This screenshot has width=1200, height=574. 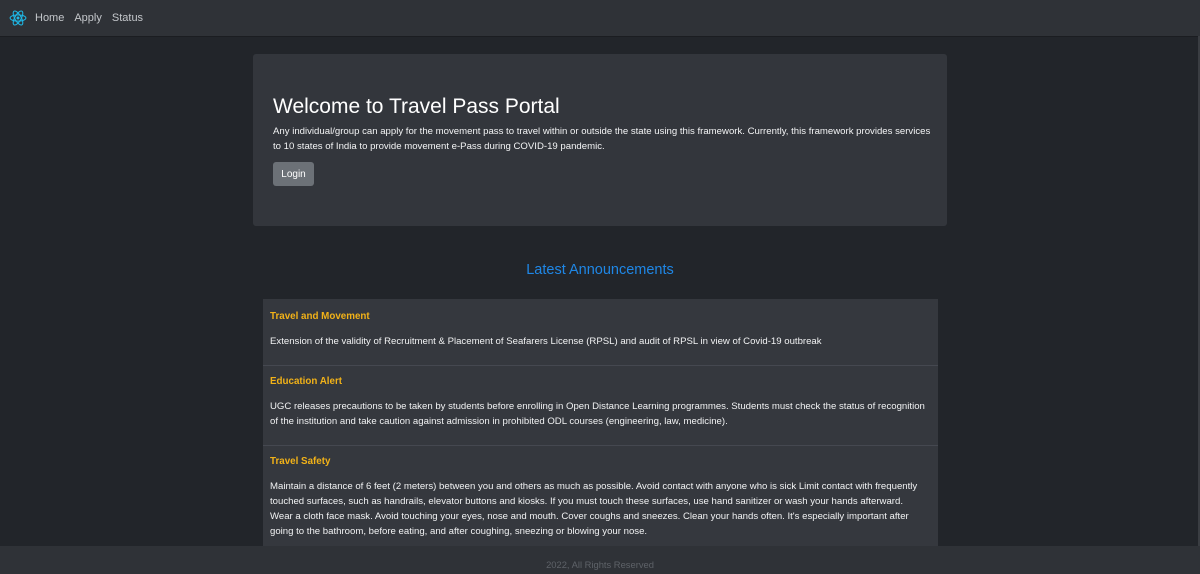 What do you see at coordinates (293, 174) in the screenshot?
I see `login-button: Login` at bounding box center [293, 174].